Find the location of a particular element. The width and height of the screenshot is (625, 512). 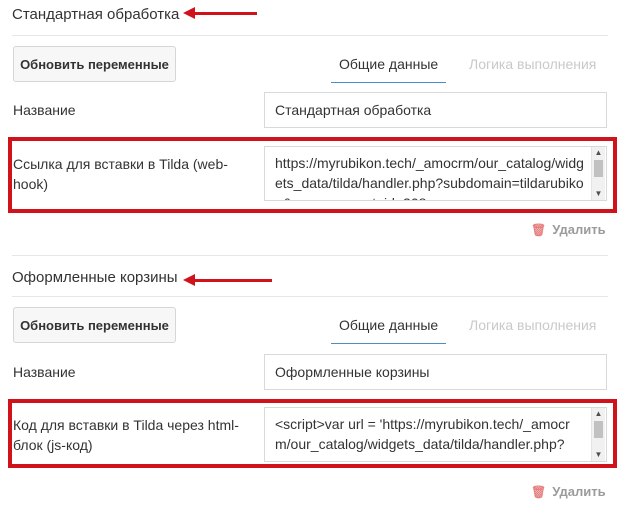

name-input: Оформленные корзины is located at coordinates (435, 372).